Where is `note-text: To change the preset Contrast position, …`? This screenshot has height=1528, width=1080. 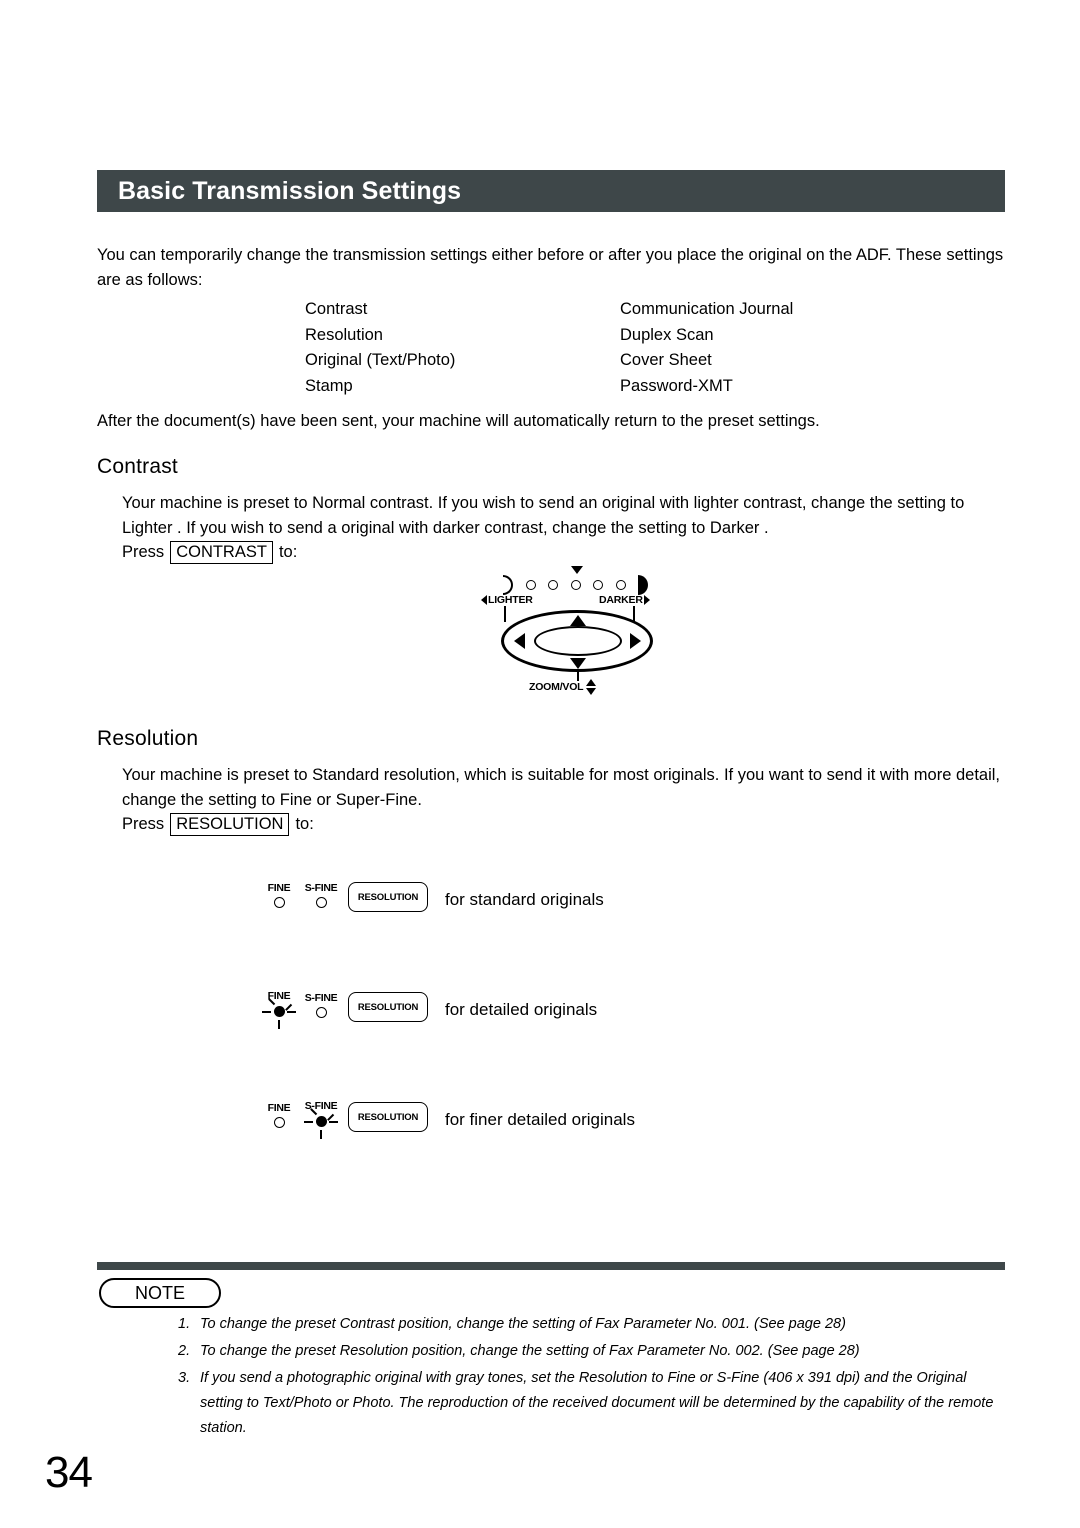 note-text: To change the preset Contrast position, … is located at coordinates (523, 1324).